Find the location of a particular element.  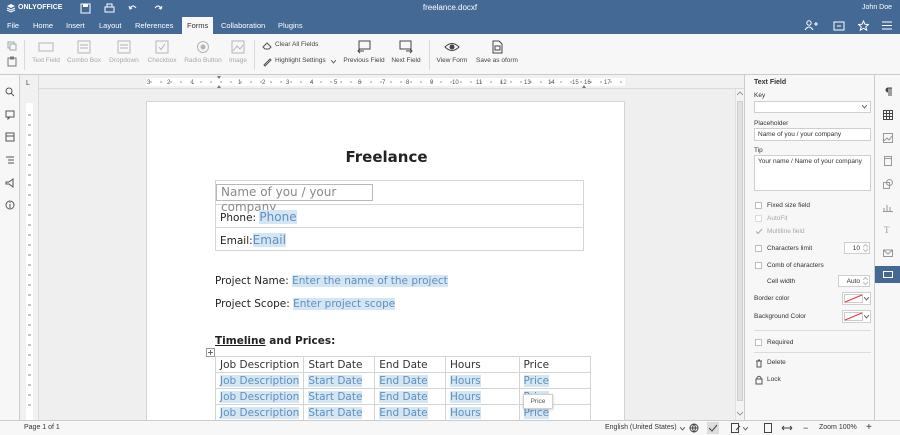

page-indicator: Page 1 of 1 is located at coordinates (42, 427).